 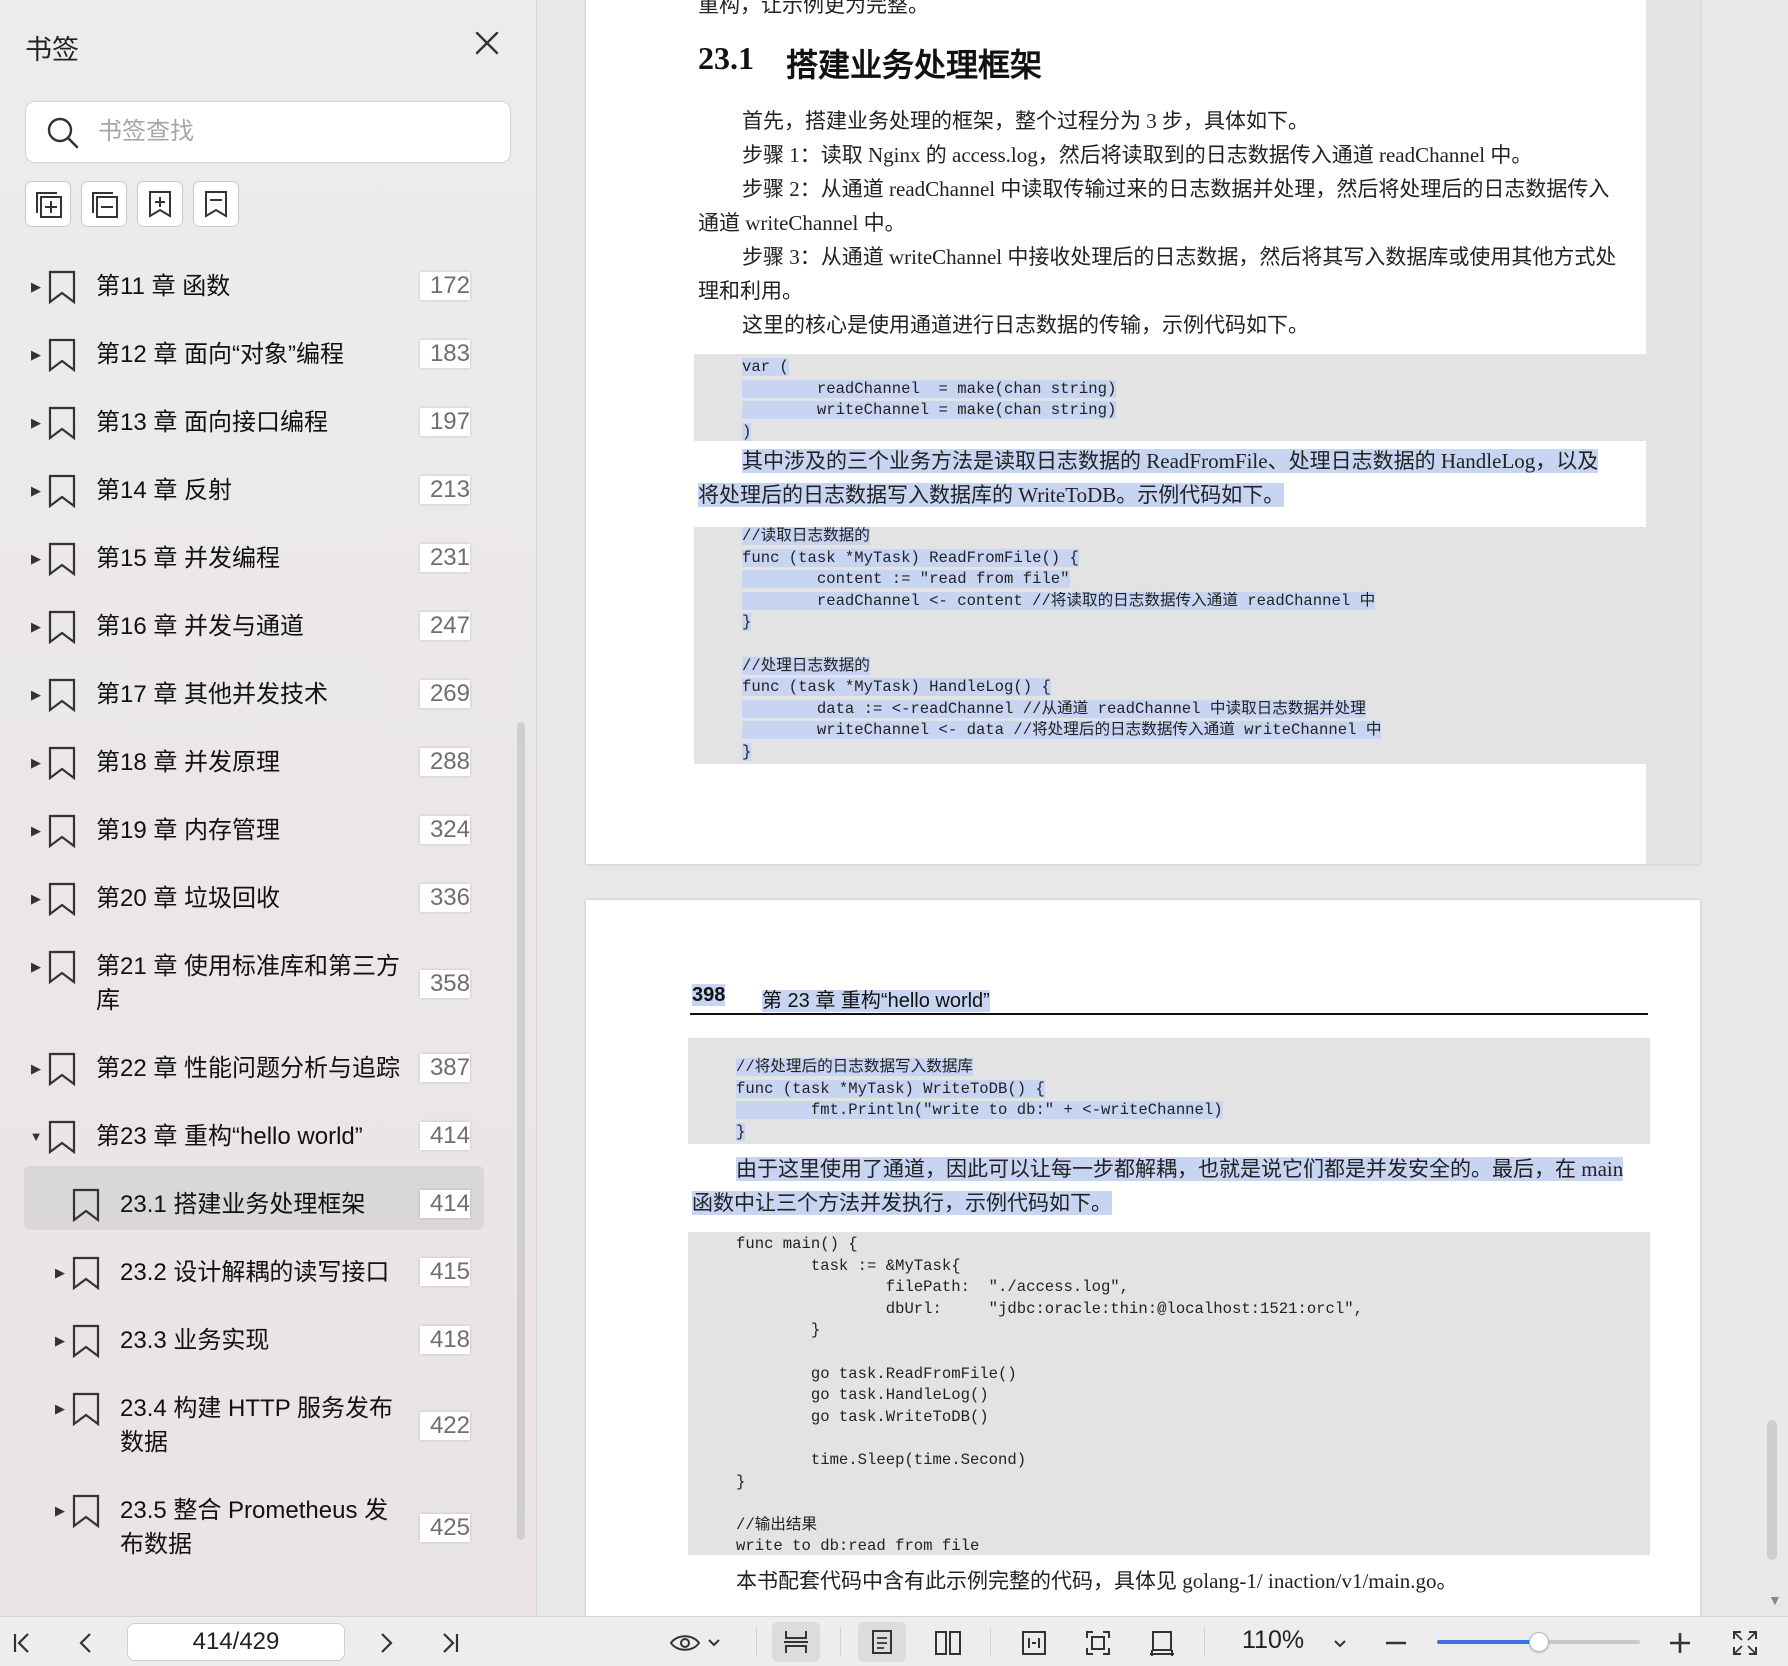 I want to click on bookmark-label: 23.3 业务实现, so click(x=195, y=1340).